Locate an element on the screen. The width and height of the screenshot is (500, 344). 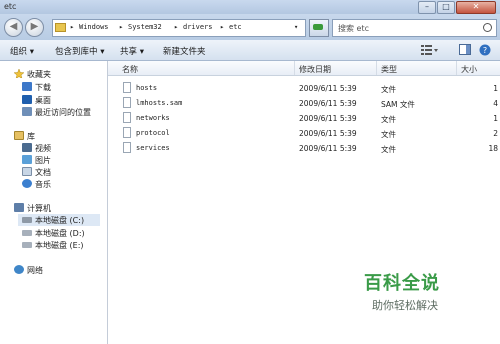
computer-icon is located at coordinates (19, 207).